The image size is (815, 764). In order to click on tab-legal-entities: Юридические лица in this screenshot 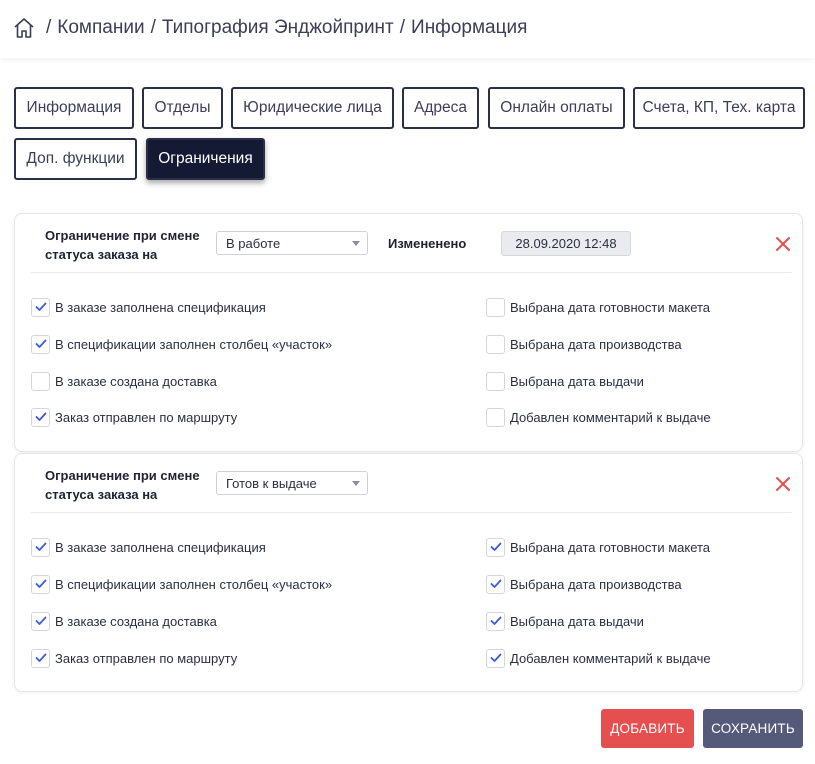, I will do `click(312, 108)`.